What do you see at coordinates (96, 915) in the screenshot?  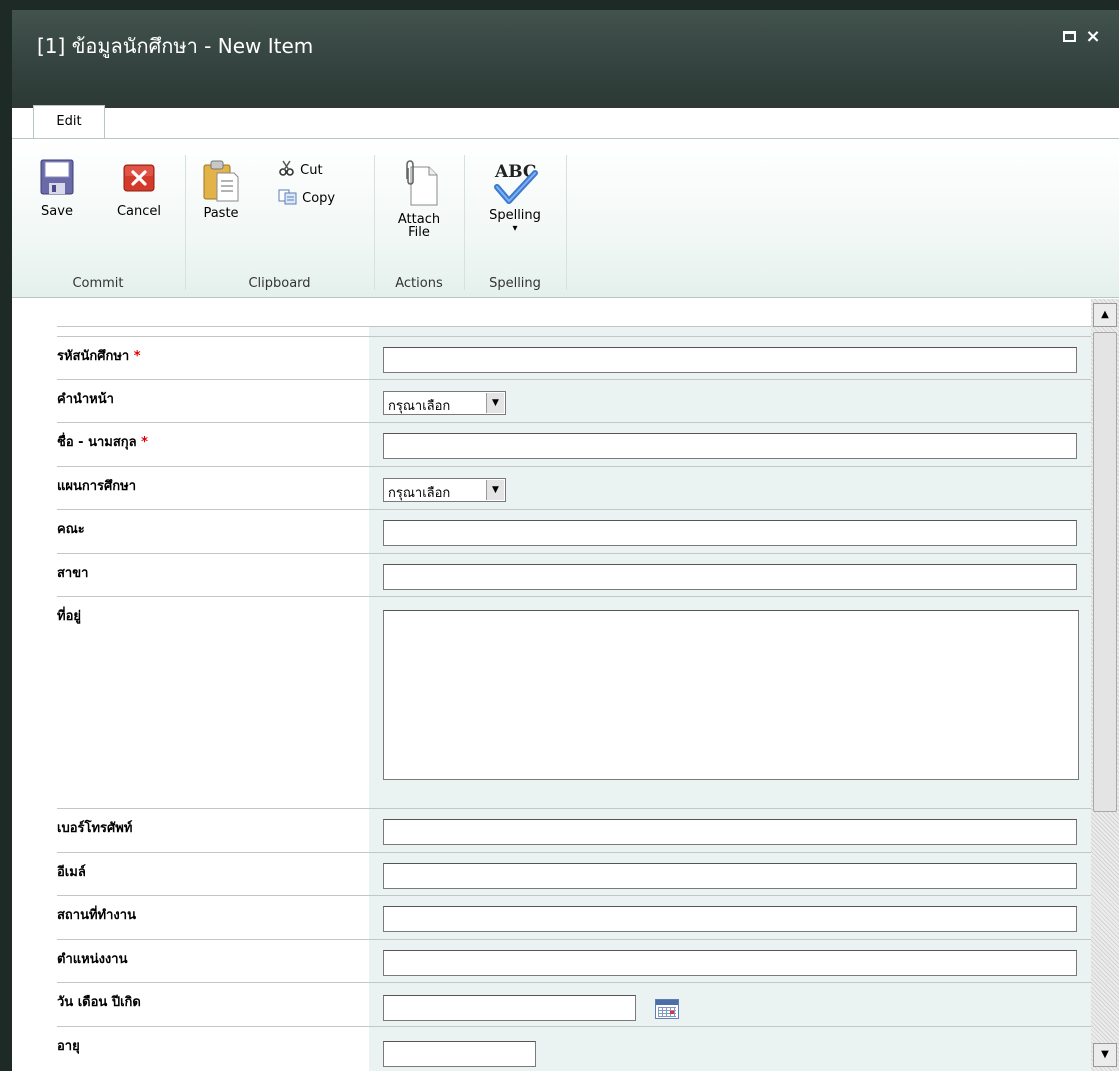 I see `field-label: สถานที่ทำงาน` at bounding box center [96, 915].